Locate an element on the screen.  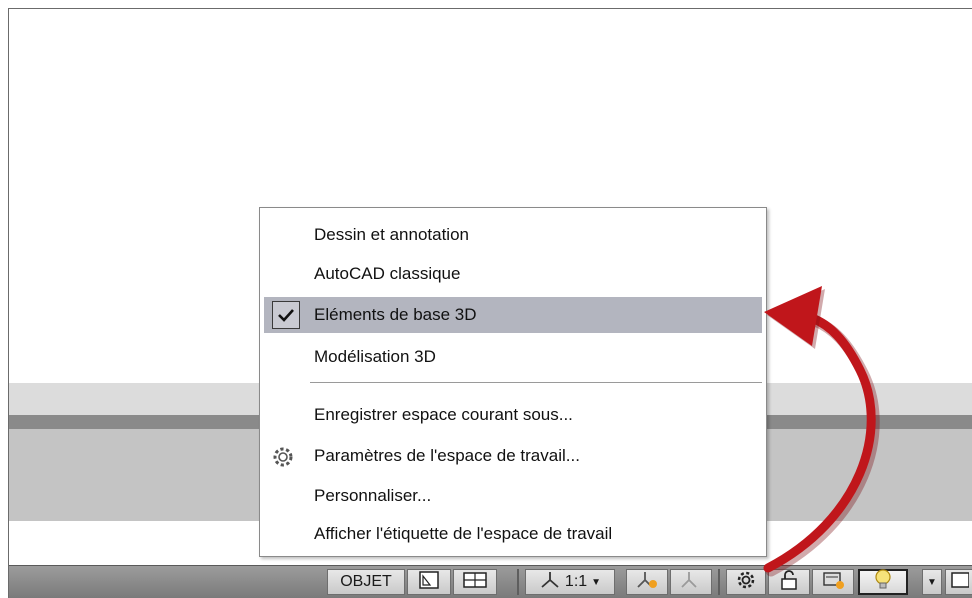
drawings-icon is located at coordinates (475, 582).